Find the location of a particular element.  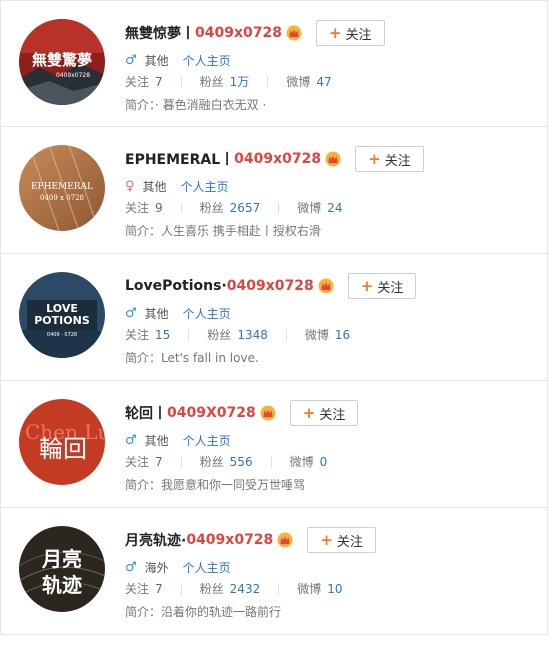

user-name: 轮回丨 is located at coordinates (146, 413).